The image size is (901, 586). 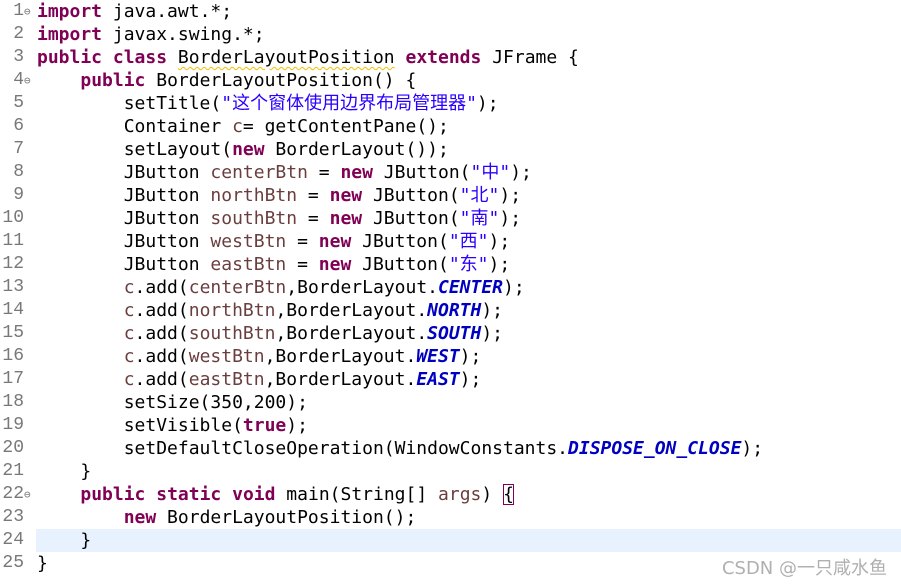 What do you see at coordinates (345, 126) in the screenshot?
I see `code-token: = getContentPane();` at bounding box center [345, 126].